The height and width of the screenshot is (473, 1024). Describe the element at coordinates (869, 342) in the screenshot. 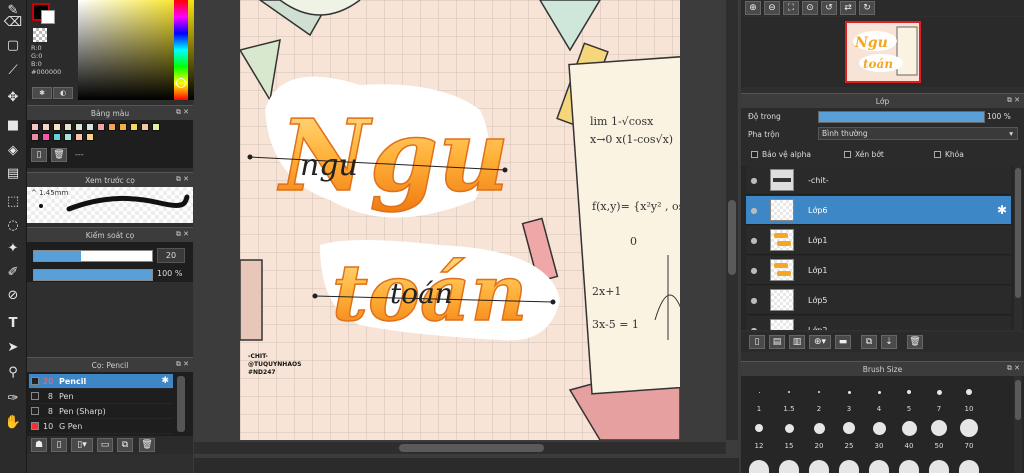

I see `duplicate-layer-icon: ⧉` at that location.